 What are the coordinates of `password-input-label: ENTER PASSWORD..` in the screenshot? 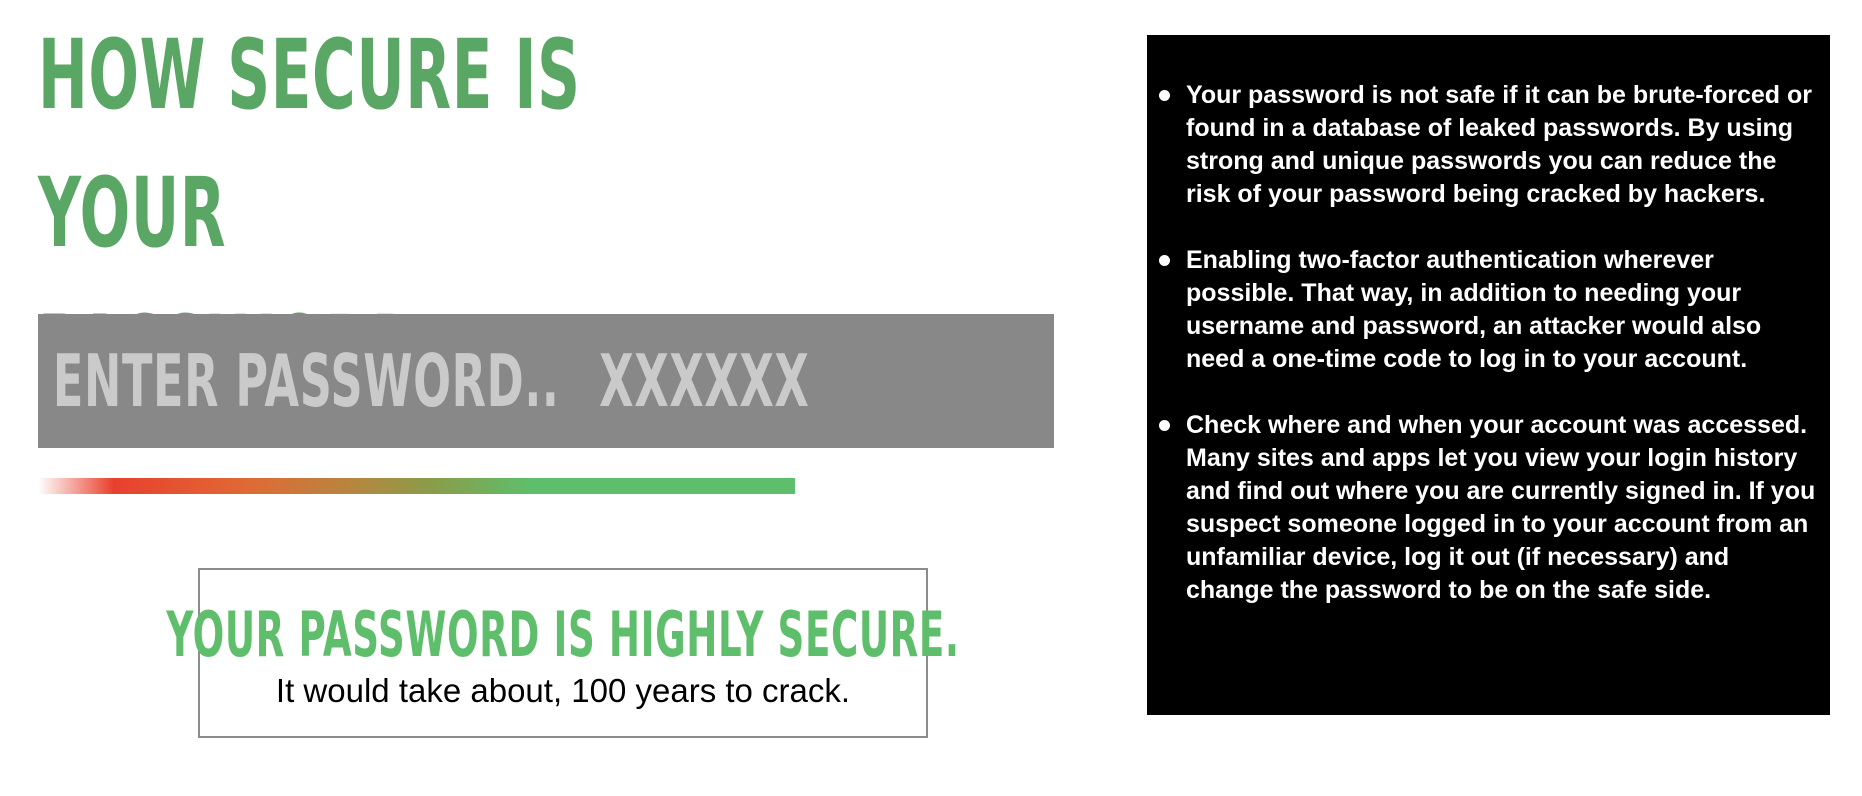 It's located at (306, 381).